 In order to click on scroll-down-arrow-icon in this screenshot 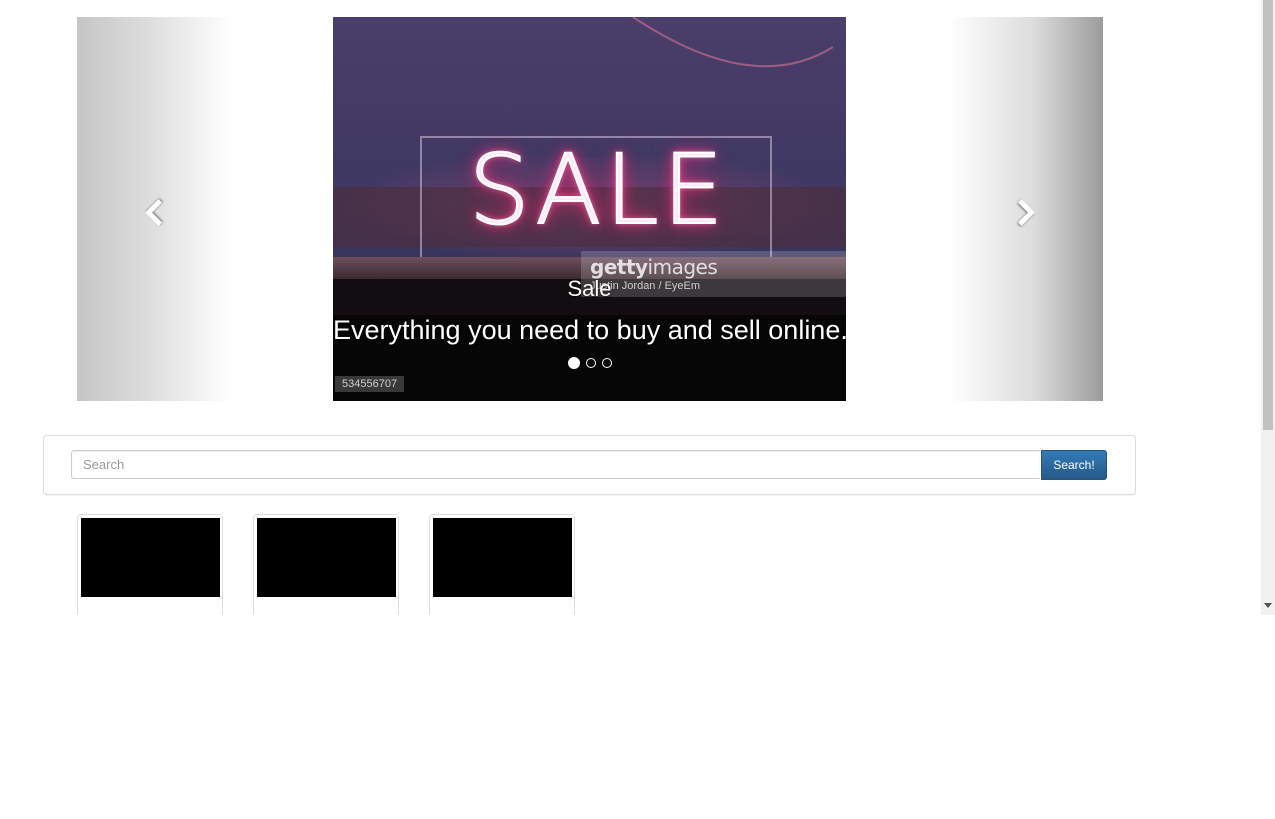, I will do `click(1268, 605)`.